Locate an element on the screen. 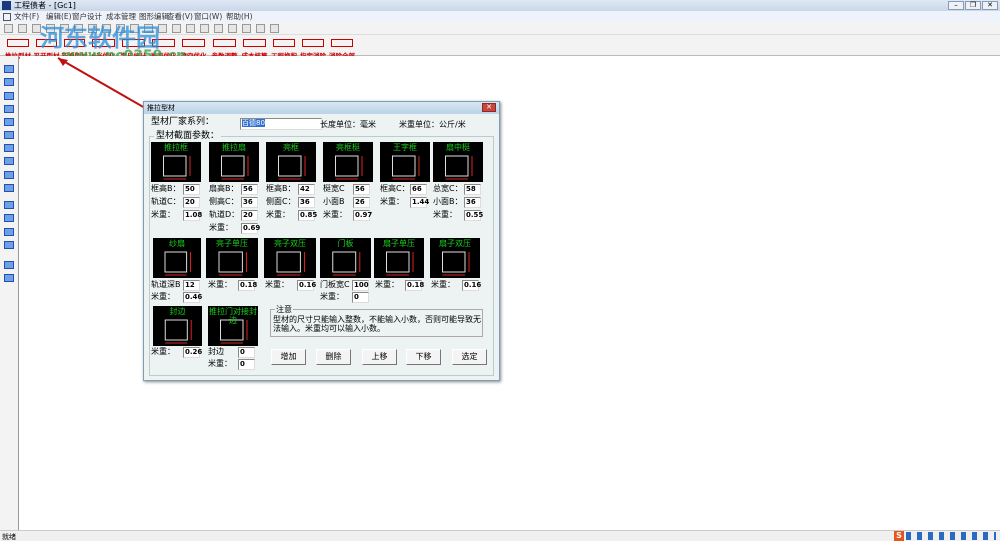  profile-title: 封边 is located at coordinates (177, 311).